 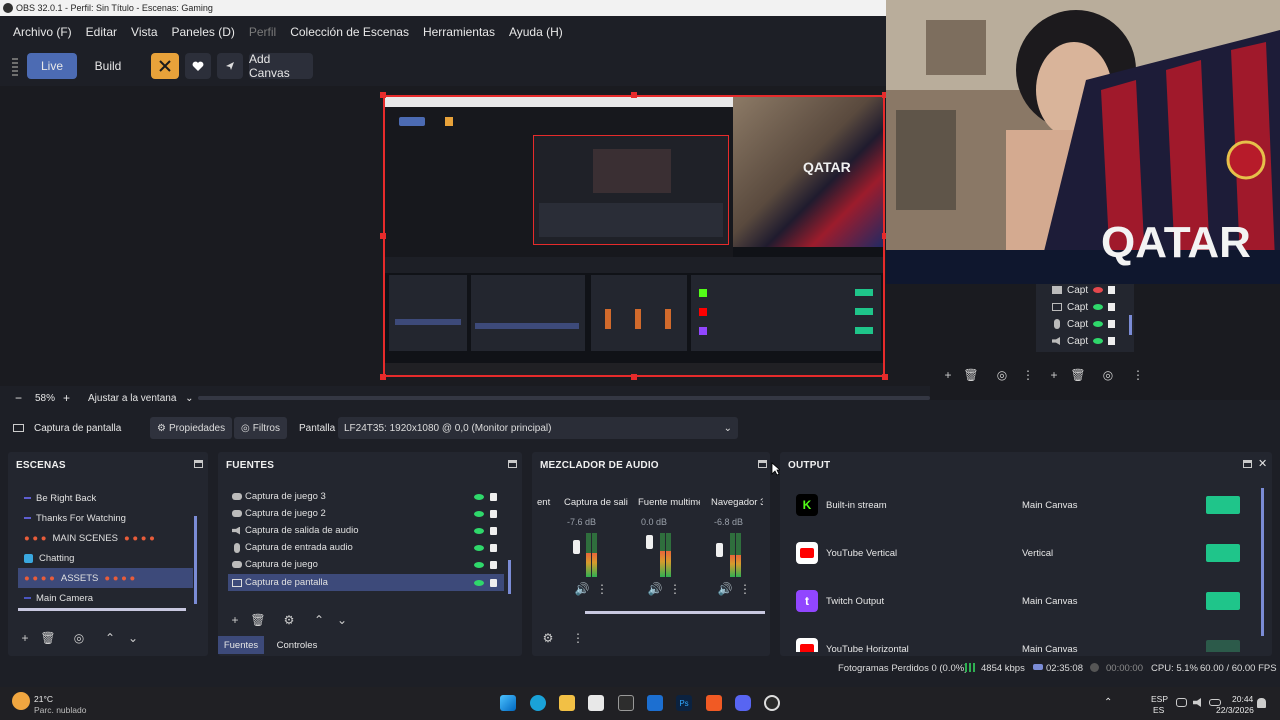 I want to click on drag-handle-icon, so click(x=15, y=67).